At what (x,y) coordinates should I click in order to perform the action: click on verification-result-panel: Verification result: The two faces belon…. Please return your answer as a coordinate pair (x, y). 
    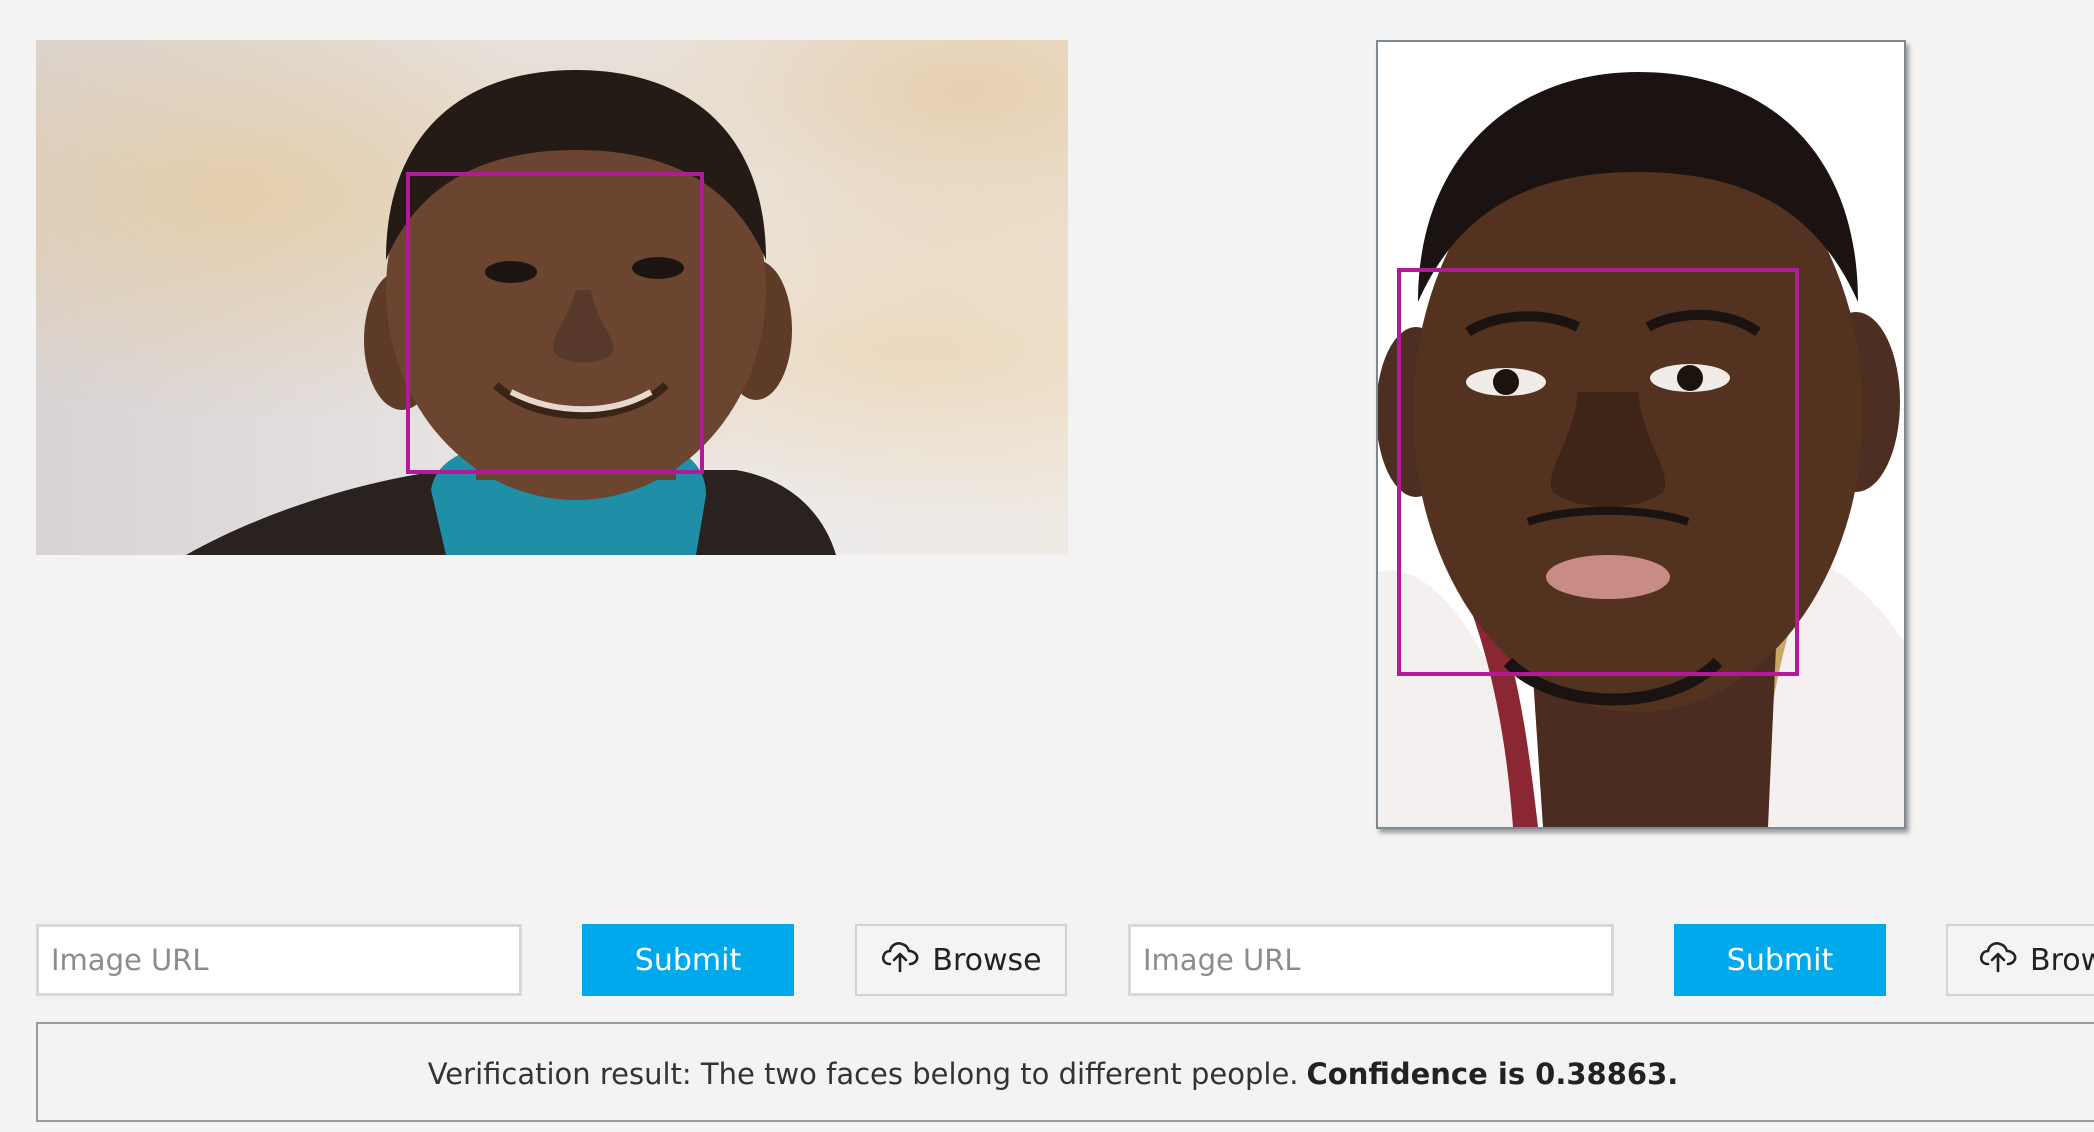
    Looking at the image, I should click on (1065, 1072).